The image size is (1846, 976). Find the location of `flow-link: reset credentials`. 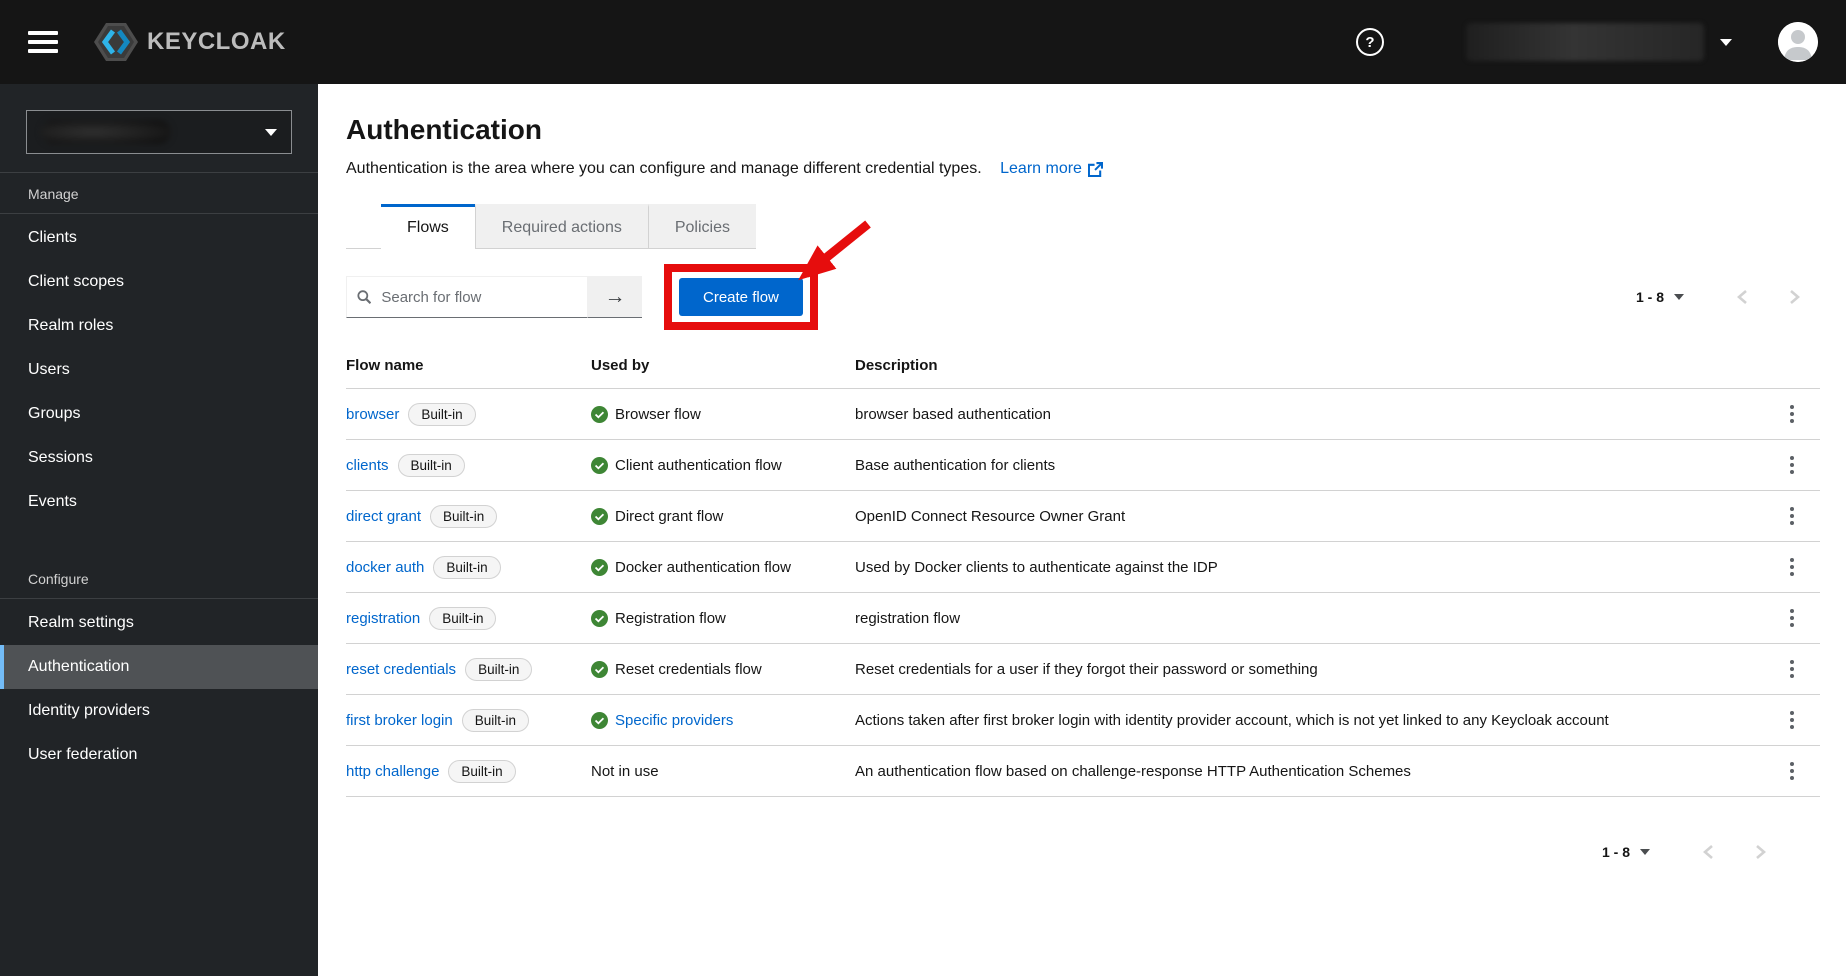

flow-link: reset credentials is located at coordinates (401, 669).